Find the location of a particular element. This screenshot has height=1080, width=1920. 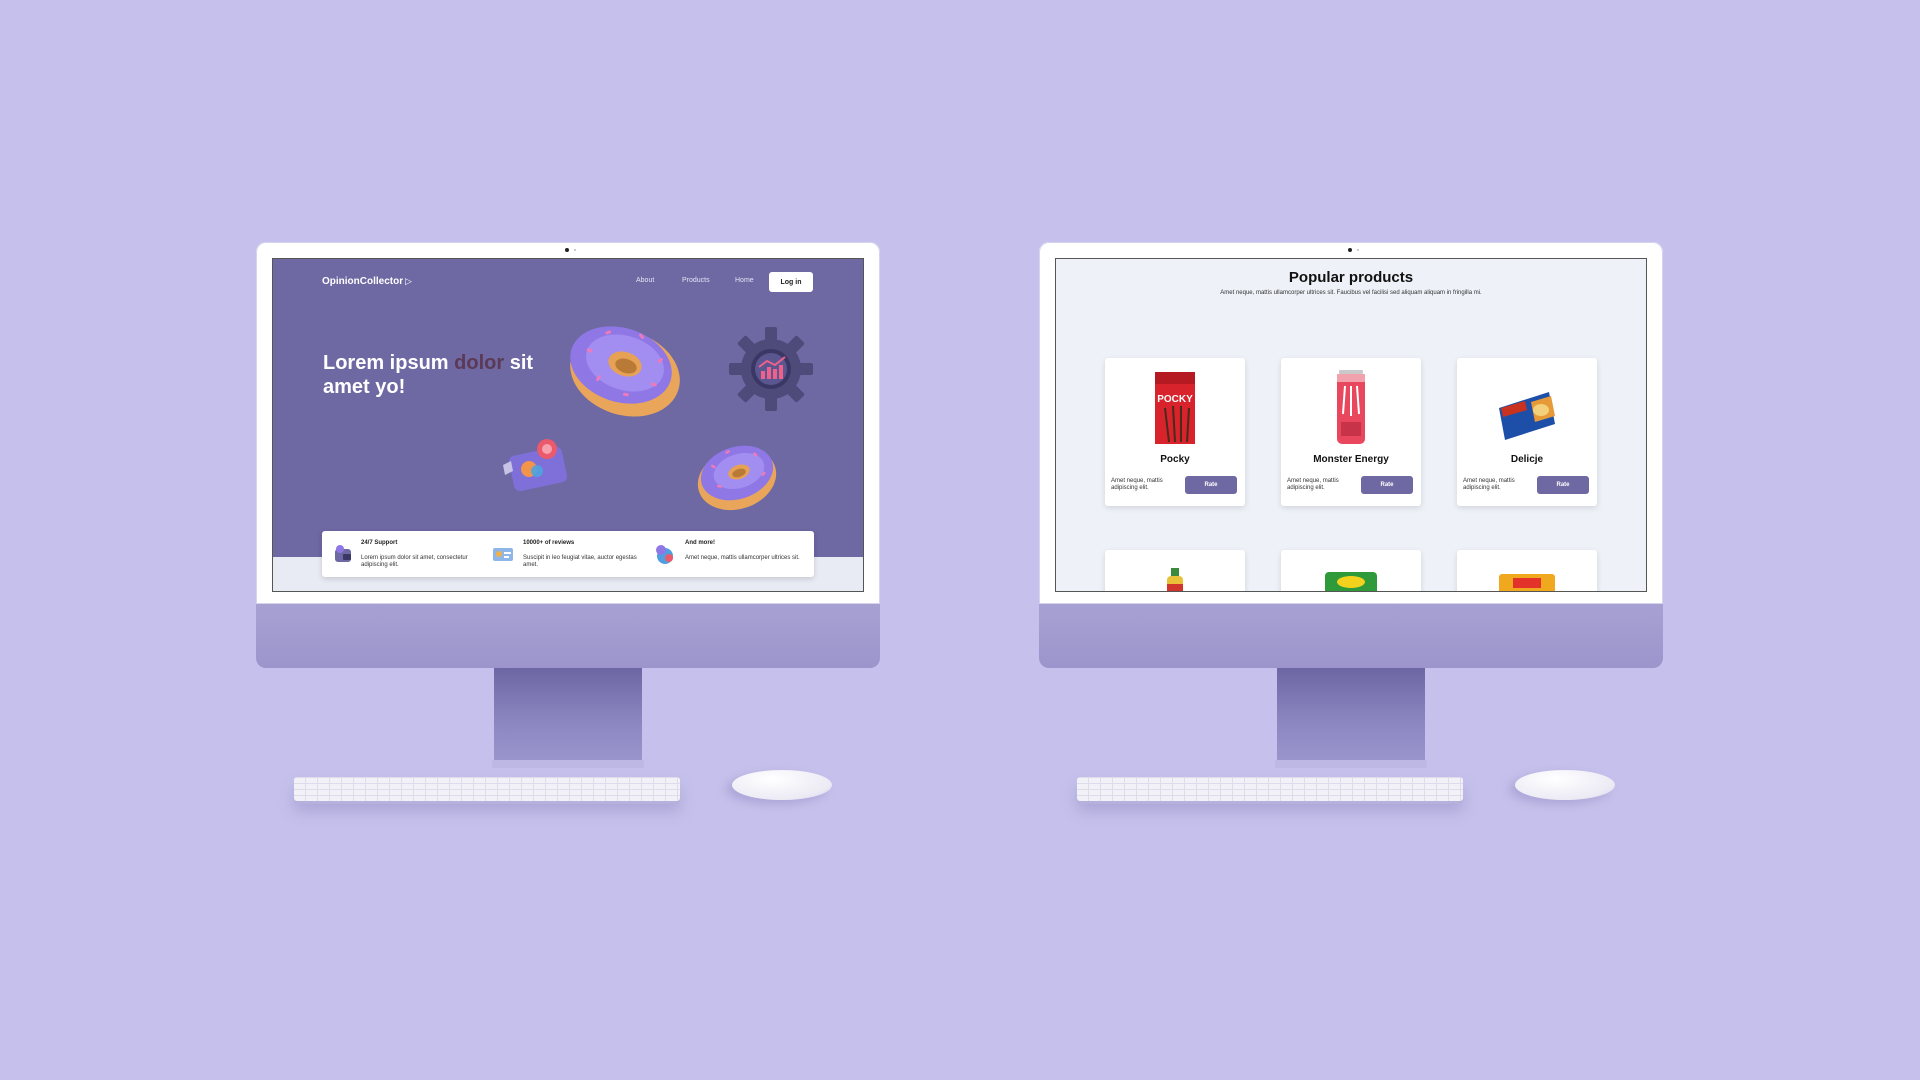

product-name: Monster Energy is located at coordinates (1351, 459).